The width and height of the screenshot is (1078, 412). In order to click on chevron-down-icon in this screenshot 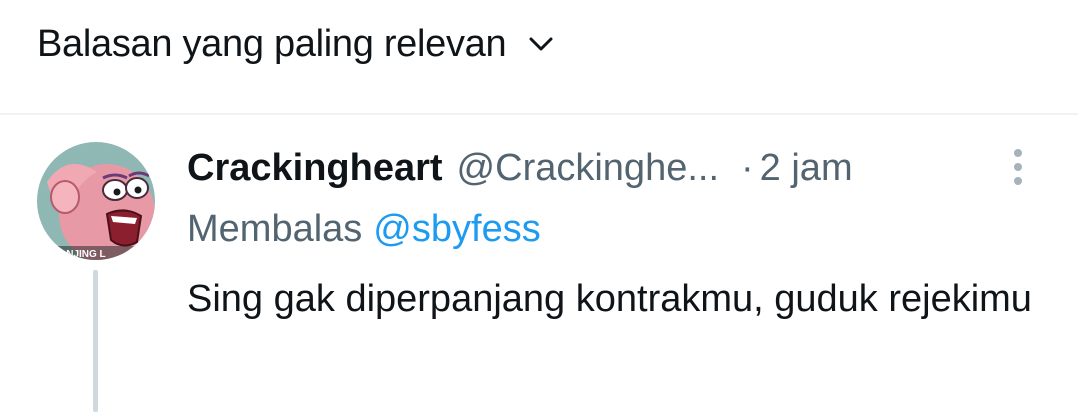, I will do `click(541, 44)`.